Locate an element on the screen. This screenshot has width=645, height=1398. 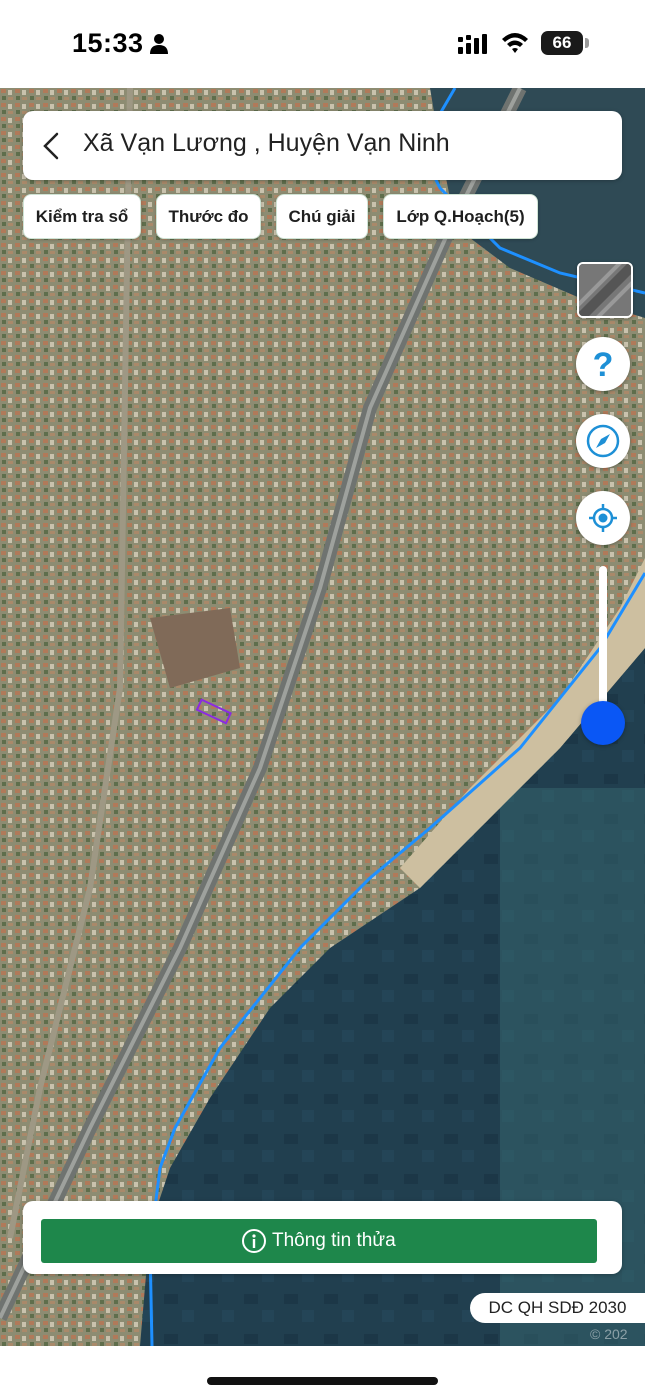
battery-icon: 66 is located at coordinates (562, 43).